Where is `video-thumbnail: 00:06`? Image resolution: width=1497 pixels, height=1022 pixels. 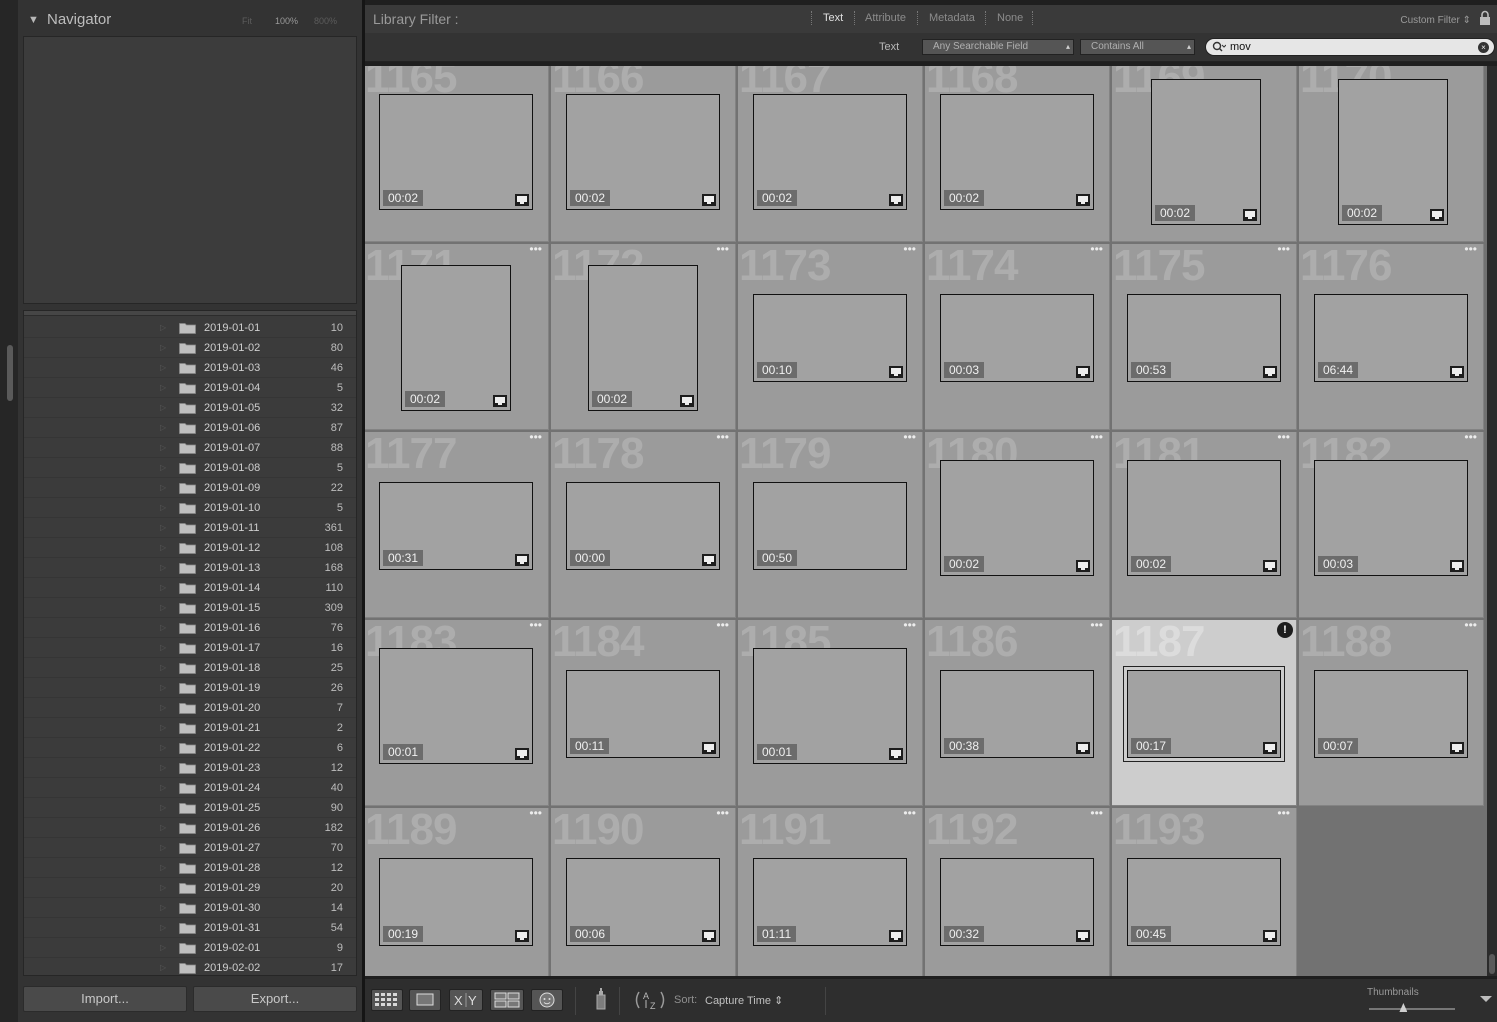
video-thumbnail: 00:06 is located at coordinates (643, 902).